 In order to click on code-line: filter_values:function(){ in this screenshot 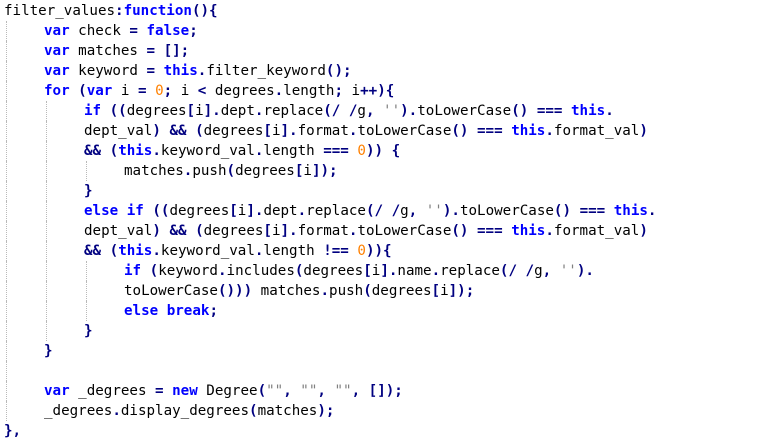, I will do `click(379, 11)`.